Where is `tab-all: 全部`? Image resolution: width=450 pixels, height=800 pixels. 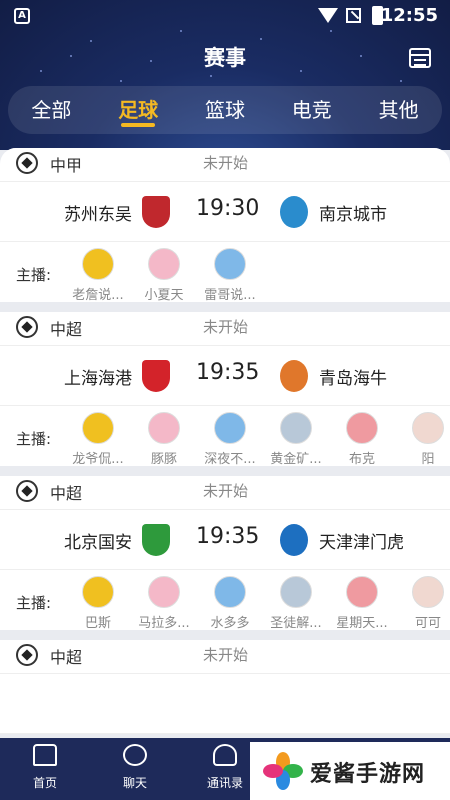 tab-all: 全部 is located at coordinates (51, 110).